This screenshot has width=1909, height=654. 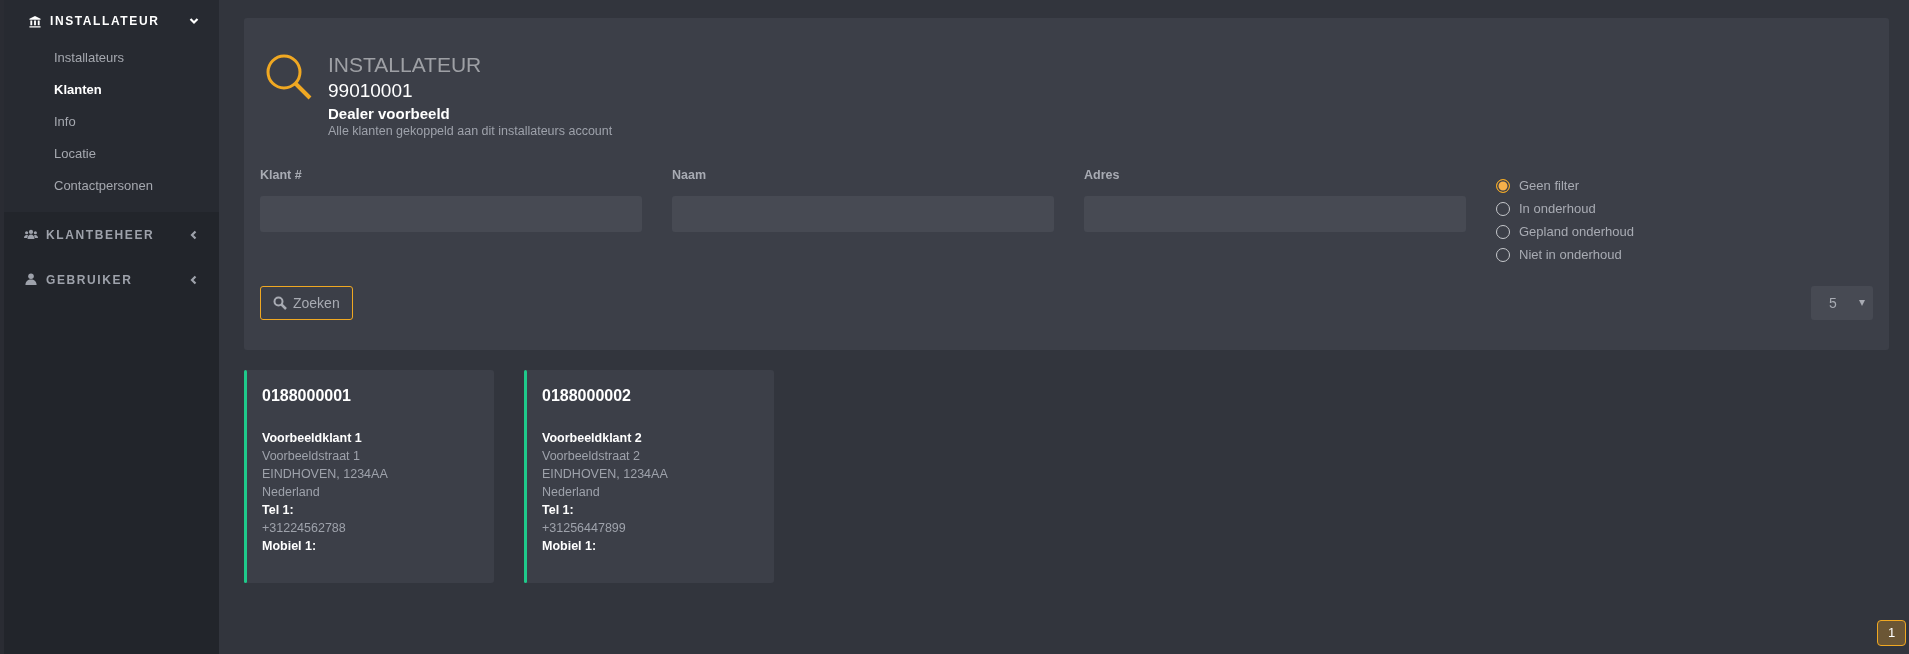 I want to click on street-text: Voorbeeldstraat 1, so click(x=311, y=456).